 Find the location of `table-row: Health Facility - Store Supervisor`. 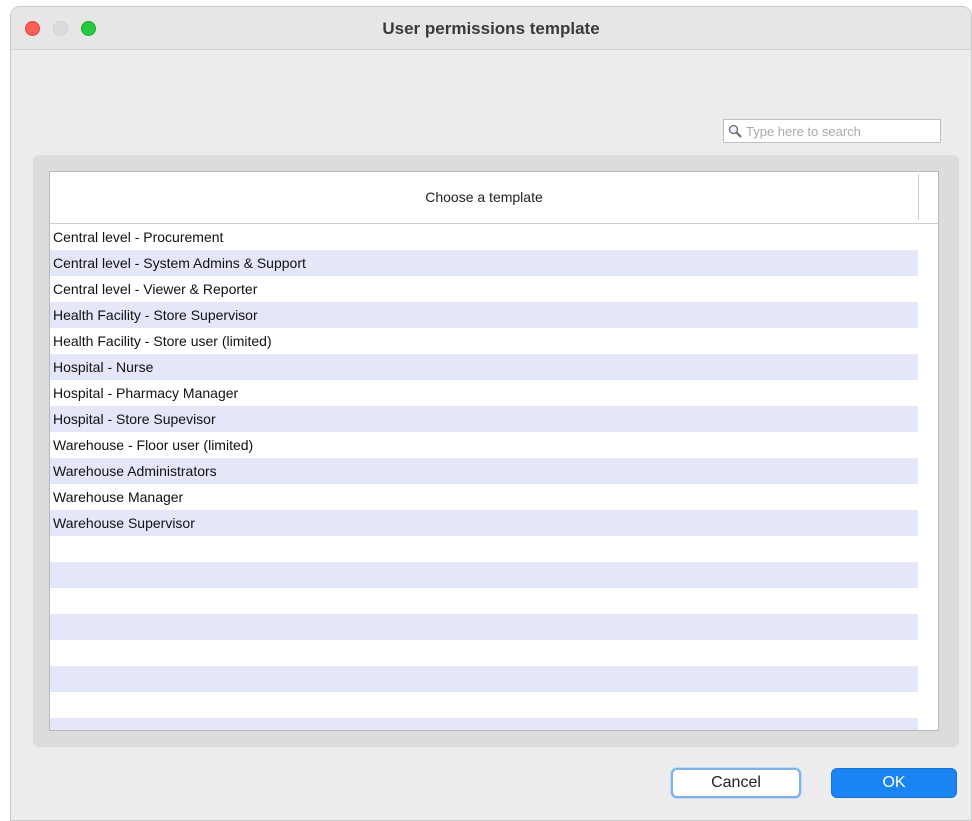

table-row: Health Facility - Store Supervisor is located at coordinates (484, 315).